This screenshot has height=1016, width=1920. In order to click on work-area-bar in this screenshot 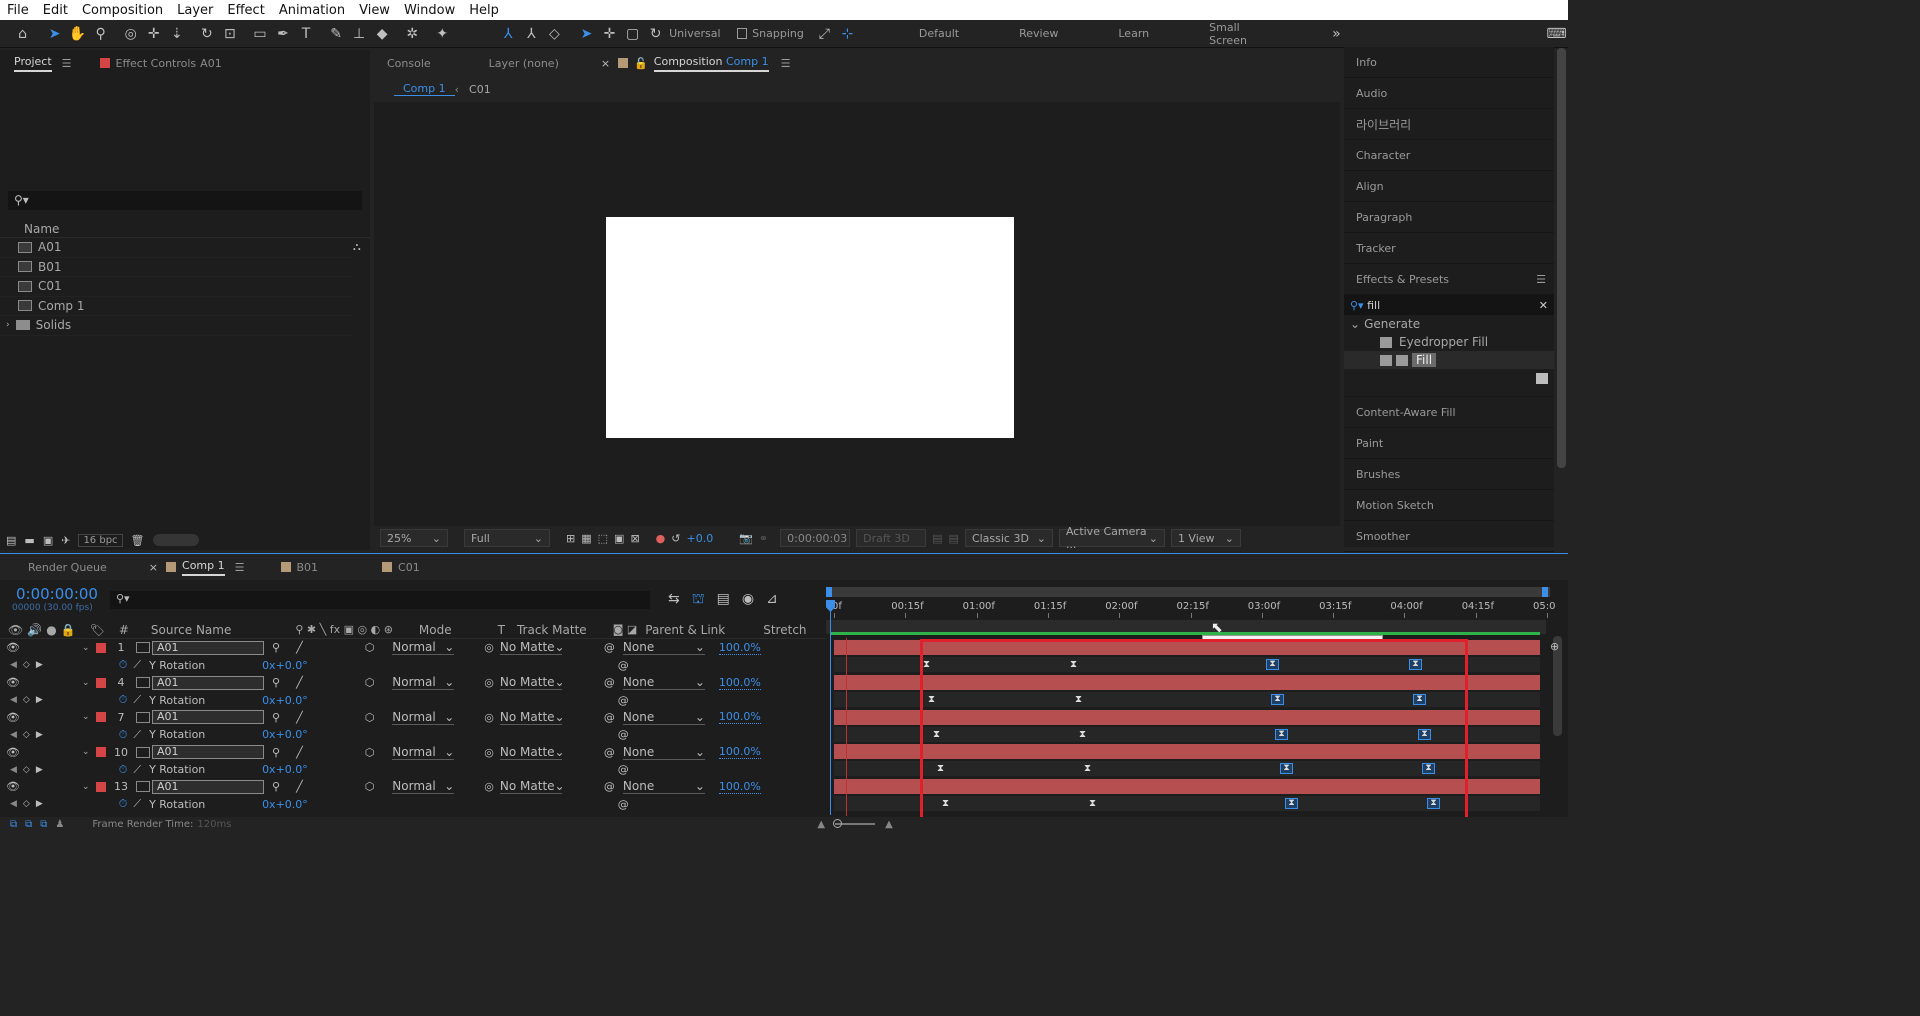, I will do `click(1188, 592)`.